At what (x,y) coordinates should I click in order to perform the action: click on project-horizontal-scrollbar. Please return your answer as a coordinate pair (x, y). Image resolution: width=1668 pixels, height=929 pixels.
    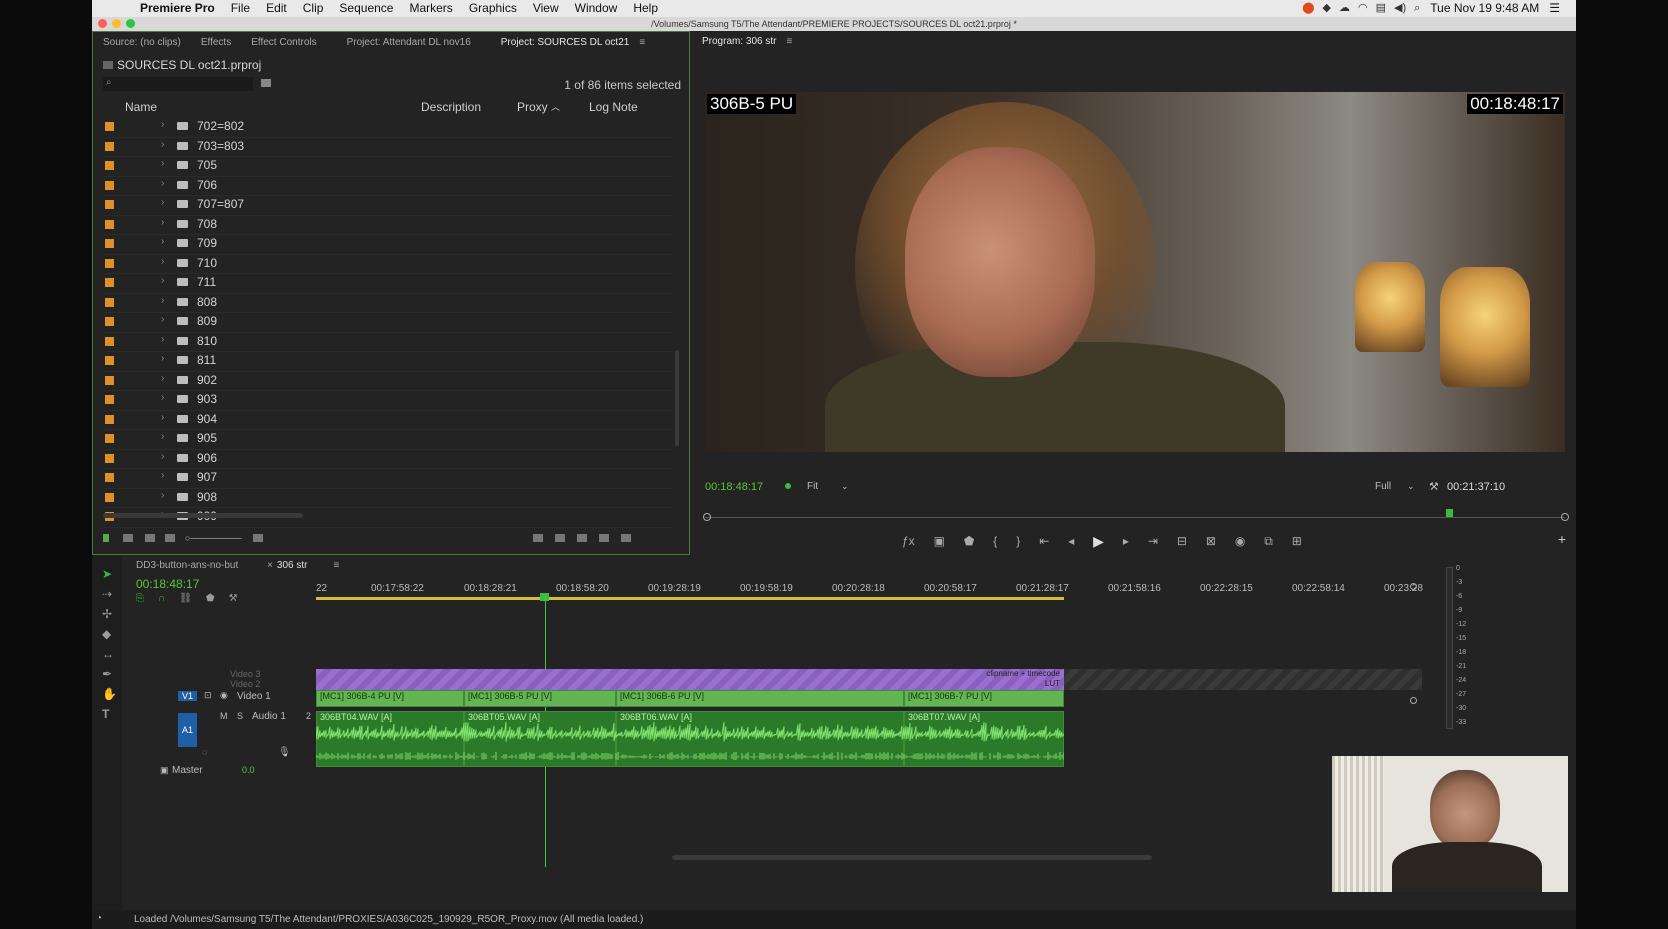
    Looking at the image, I should click on (203, 515).